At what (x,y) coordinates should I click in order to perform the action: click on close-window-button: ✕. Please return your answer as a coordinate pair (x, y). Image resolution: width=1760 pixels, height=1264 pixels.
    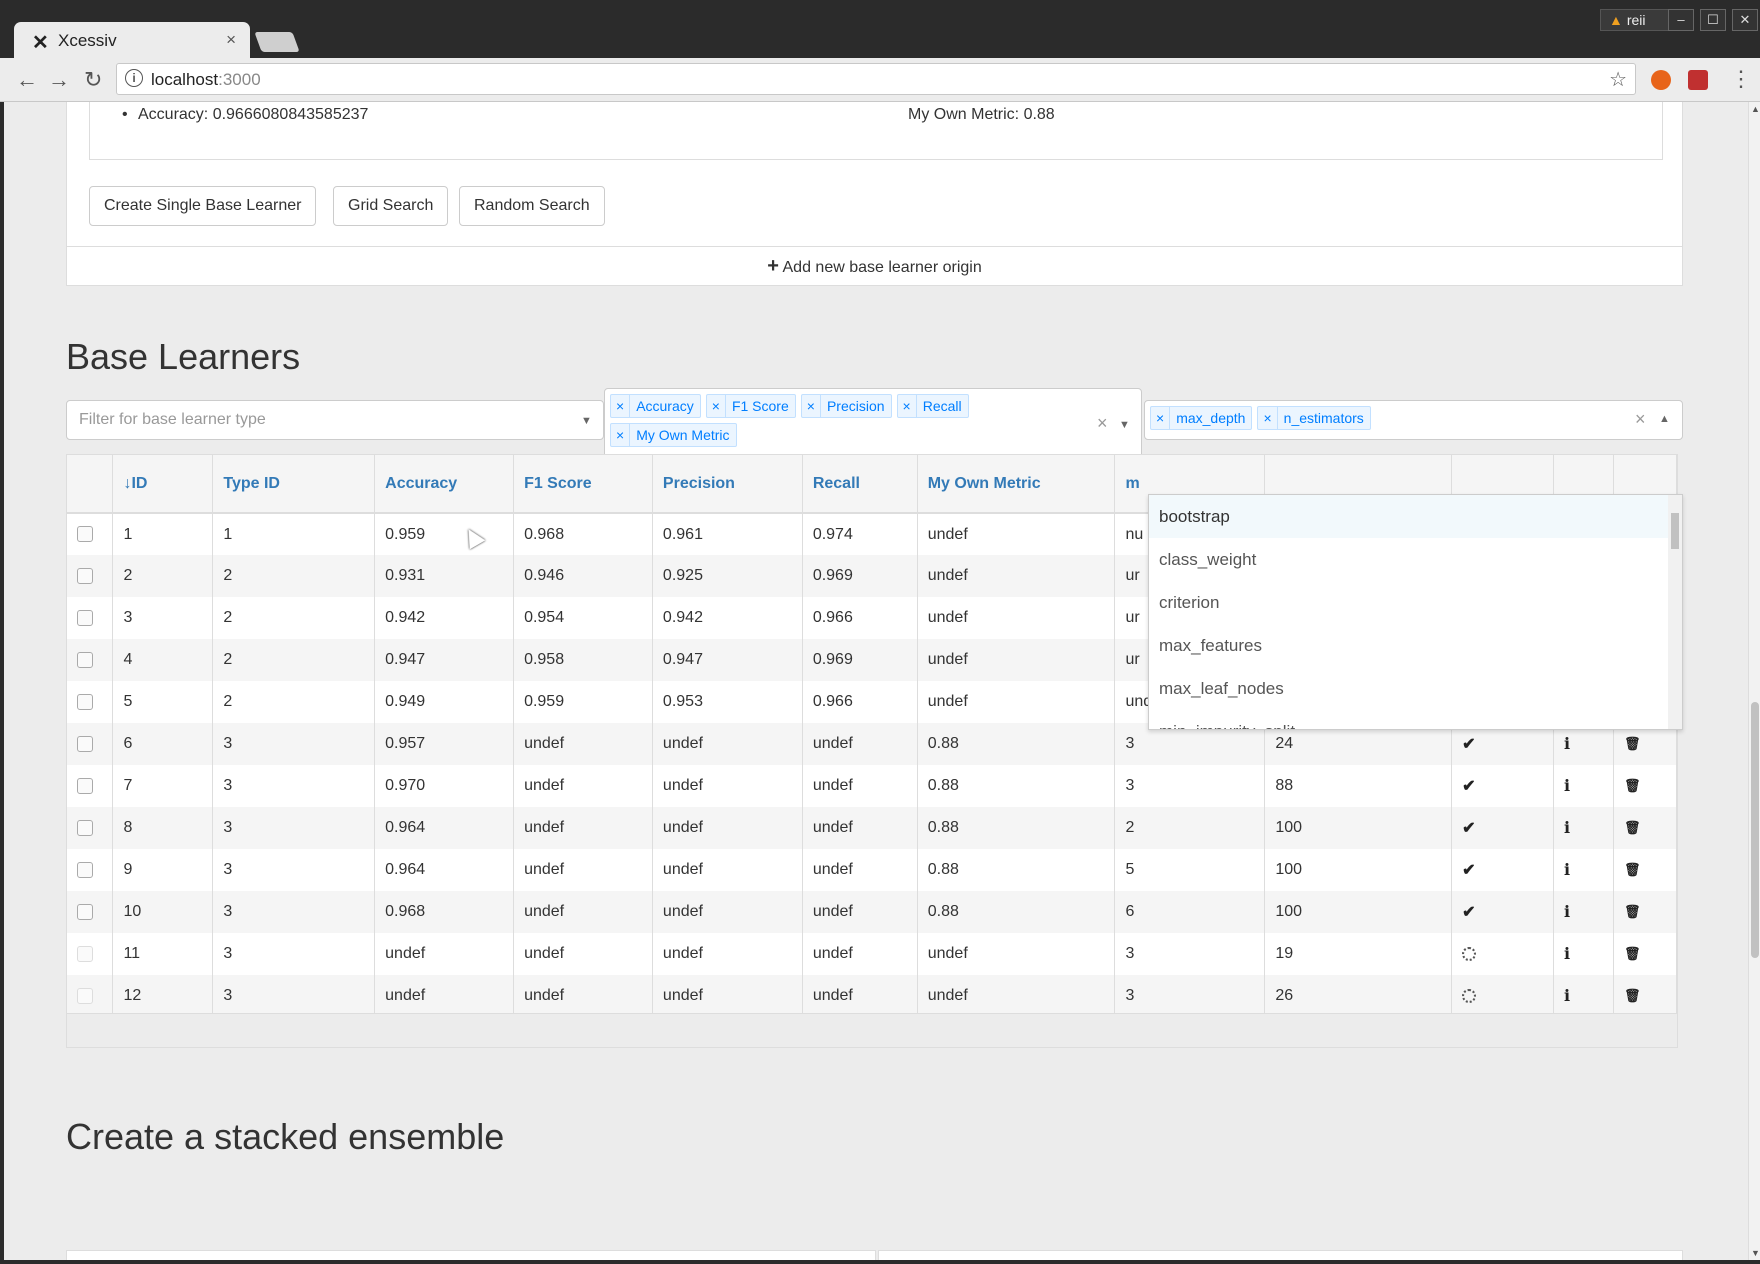
    Looking at the image, I should click on (1745, 20).